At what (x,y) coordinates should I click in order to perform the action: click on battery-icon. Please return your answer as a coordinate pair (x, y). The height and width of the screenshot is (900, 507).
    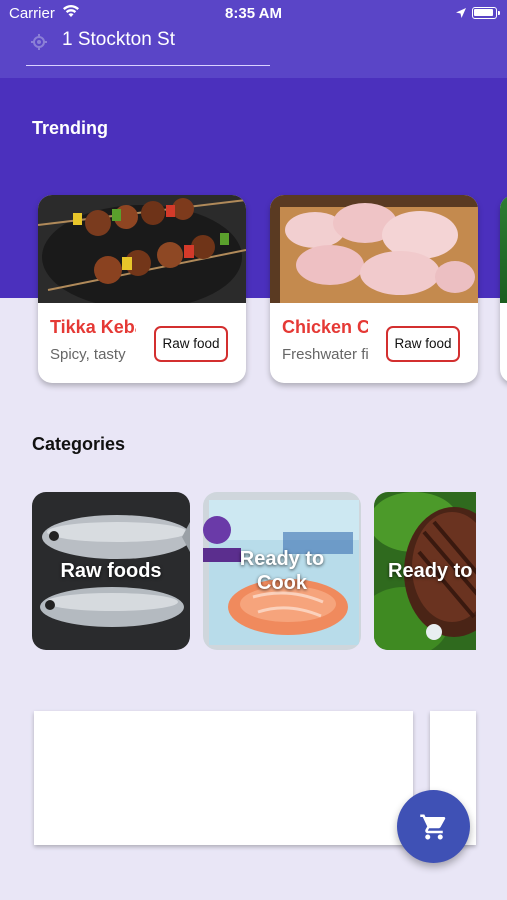
    Looking at the image, I should click on (486, 13).